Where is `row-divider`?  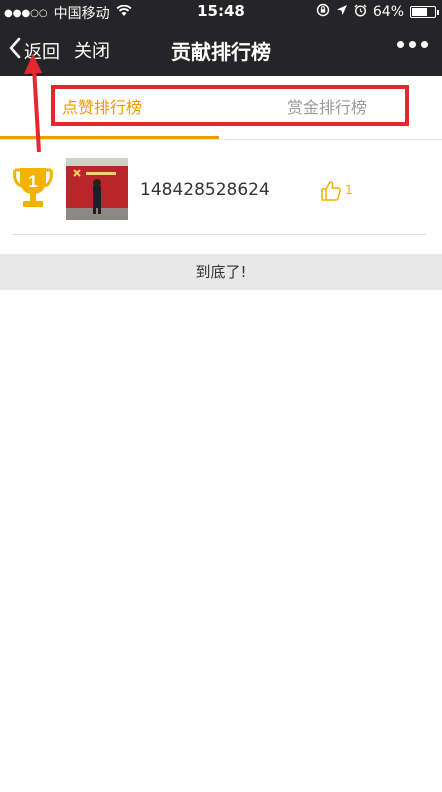 row-divider is located at coordinates (219, 234).